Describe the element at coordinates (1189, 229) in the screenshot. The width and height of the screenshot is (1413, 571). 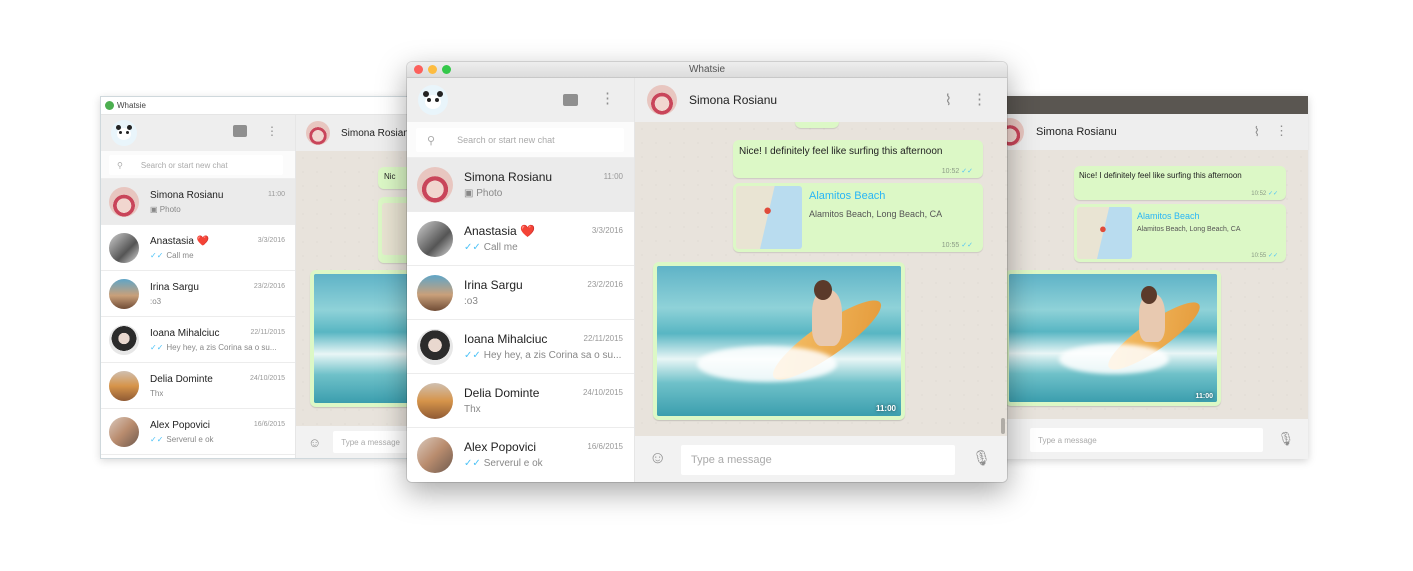
I see `location-address: Alamitos Beach, Long Beach, CA` at that location.